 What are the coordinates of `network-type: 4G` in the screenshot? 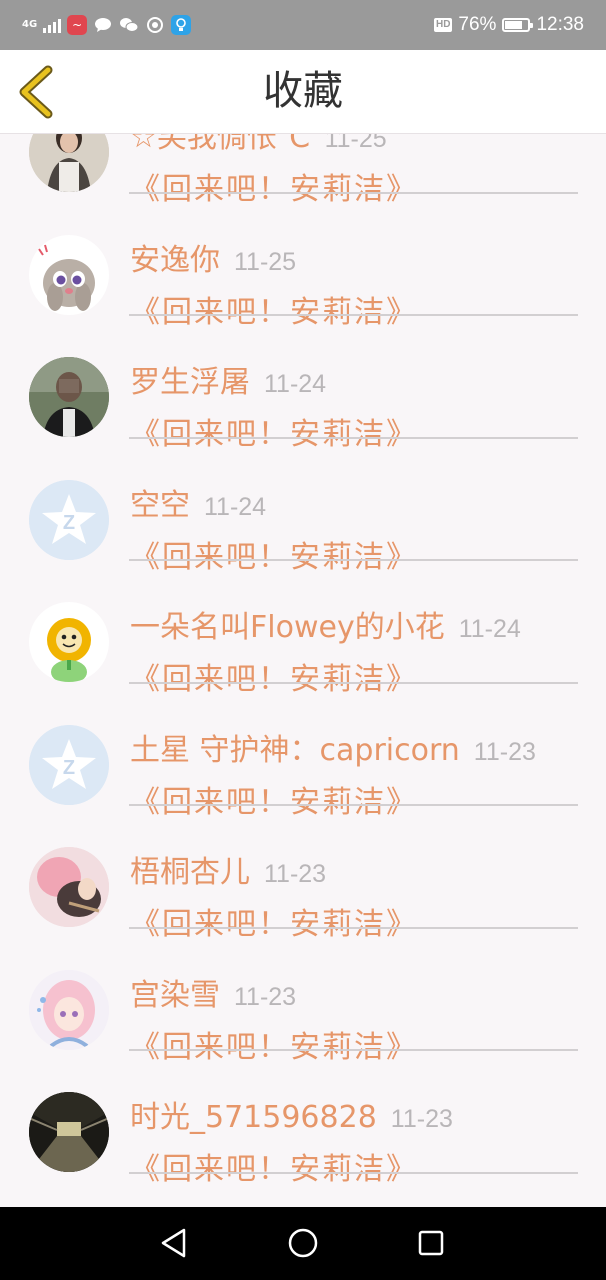 It's located at (30, 24).